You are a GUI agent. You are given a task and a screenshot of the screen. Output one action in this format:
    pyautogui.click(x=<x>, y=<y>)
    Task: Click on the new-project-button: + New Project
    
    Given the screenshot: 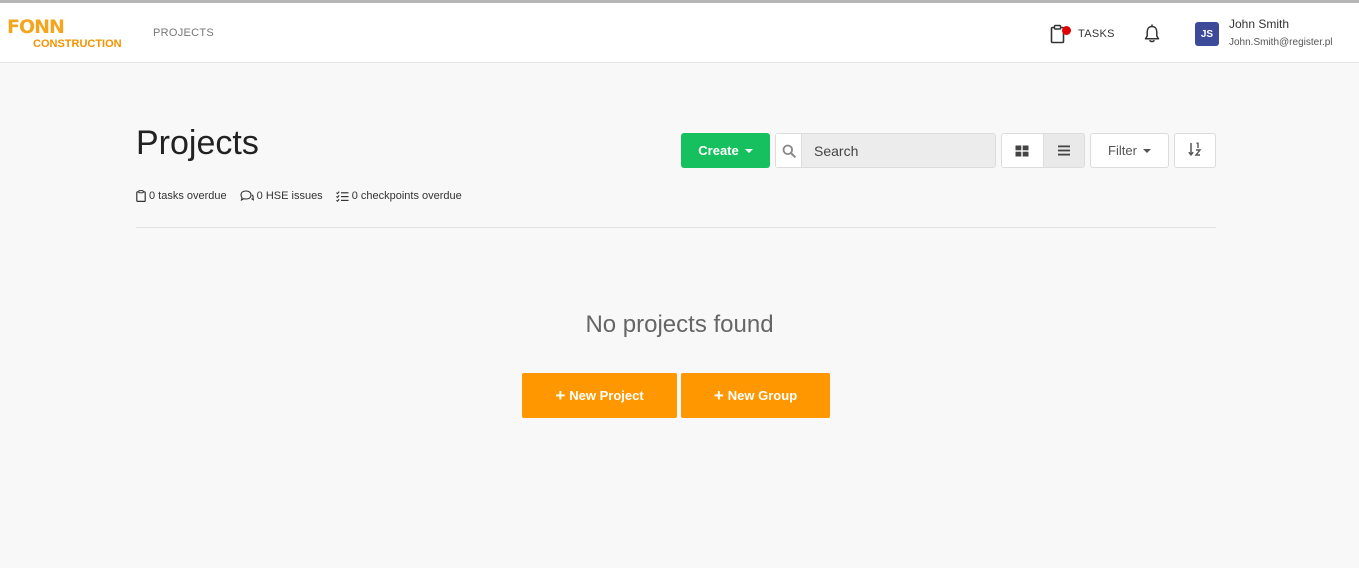 What is the action you would take?
    pyautogui.click(x=599, y=395)
    